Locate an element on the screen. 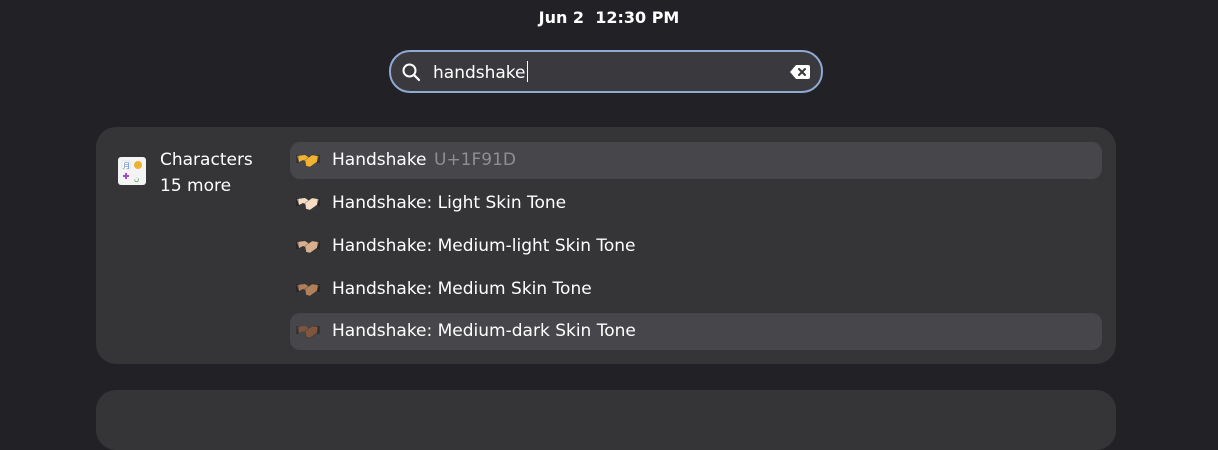 The image size is (1218, 450). result-label: Handshake: Light Skin Tone is located at coordinates (449, 203).